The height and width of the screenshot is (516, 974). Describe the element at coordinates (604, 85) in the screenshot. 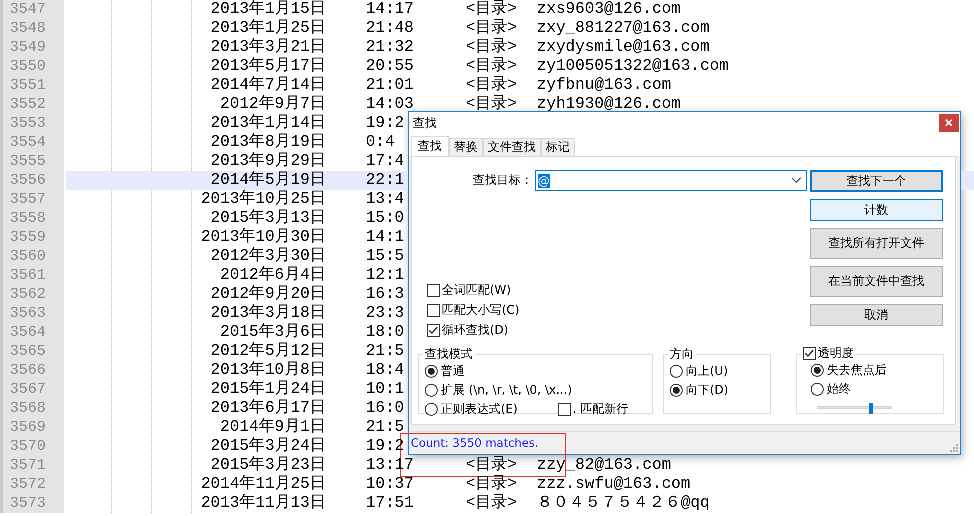

I see `email-text: zyfbnu@163.com` at that location.